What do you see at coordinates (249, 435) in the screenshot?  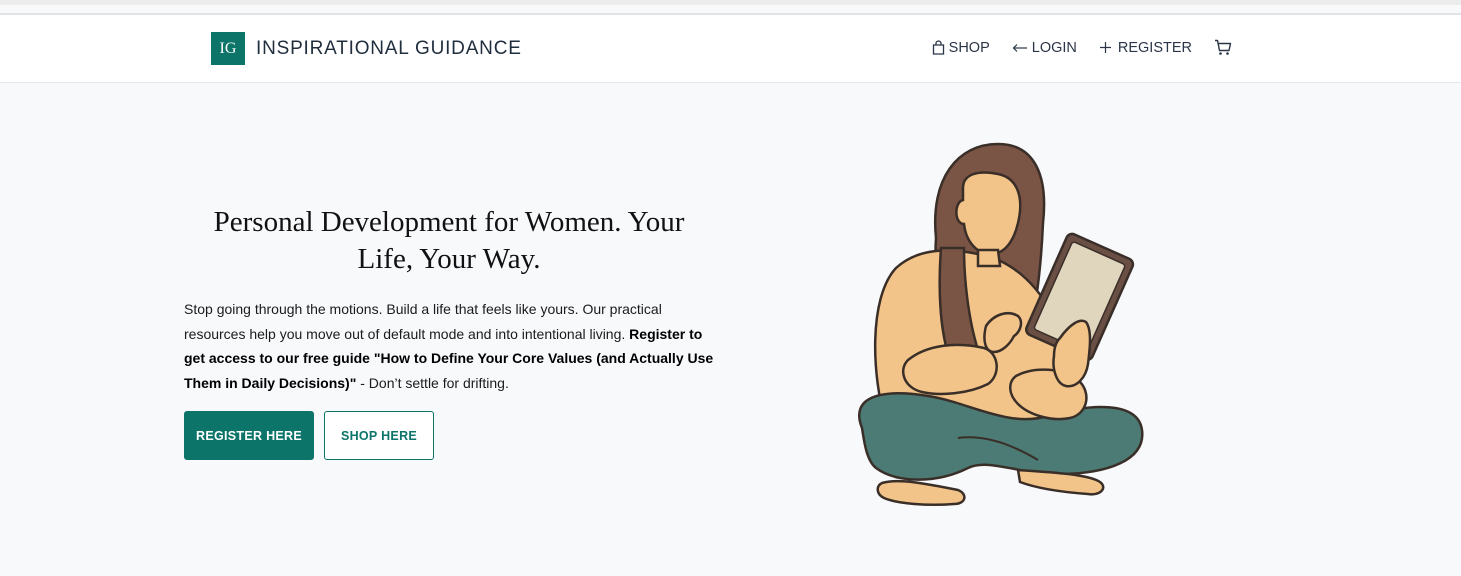 I see `register-here-button: REGISTER HERE` at bounding box center [249, 435].